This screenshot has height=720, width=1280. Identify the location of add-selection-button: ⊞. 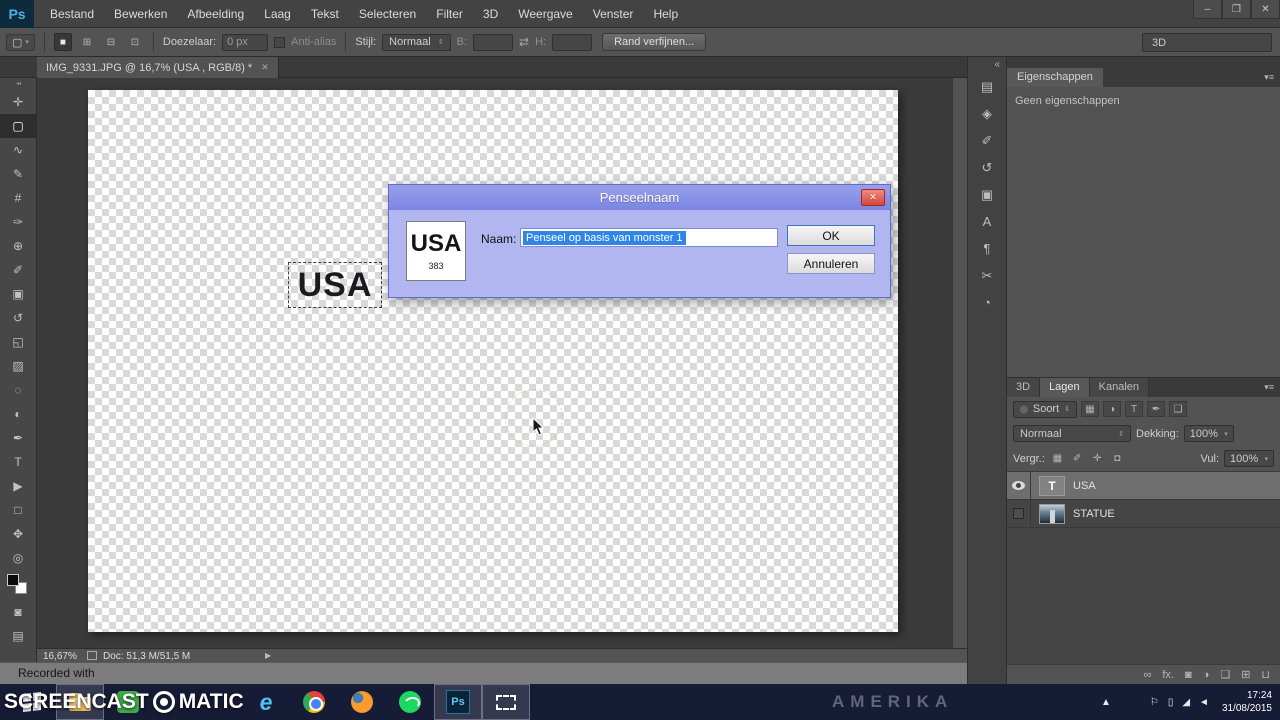
(87, 42).